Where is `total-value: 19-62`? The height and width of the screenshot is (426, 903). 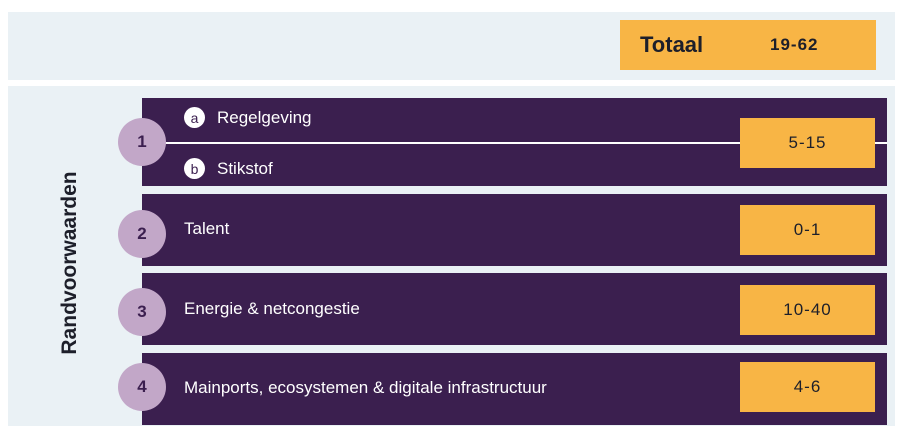
total-value: 19-62 is located at coordinates (794, 44).